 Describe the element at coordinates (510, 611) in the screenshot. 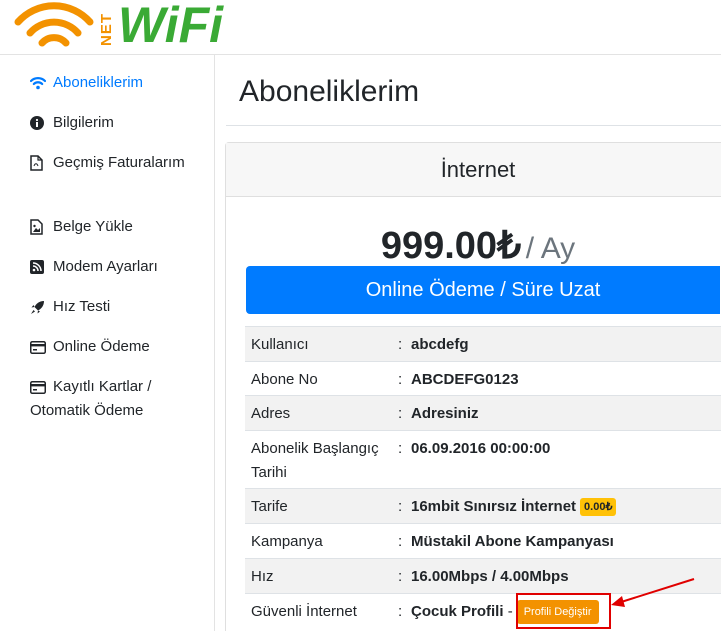

I see `row-value-dash: -` at that location.